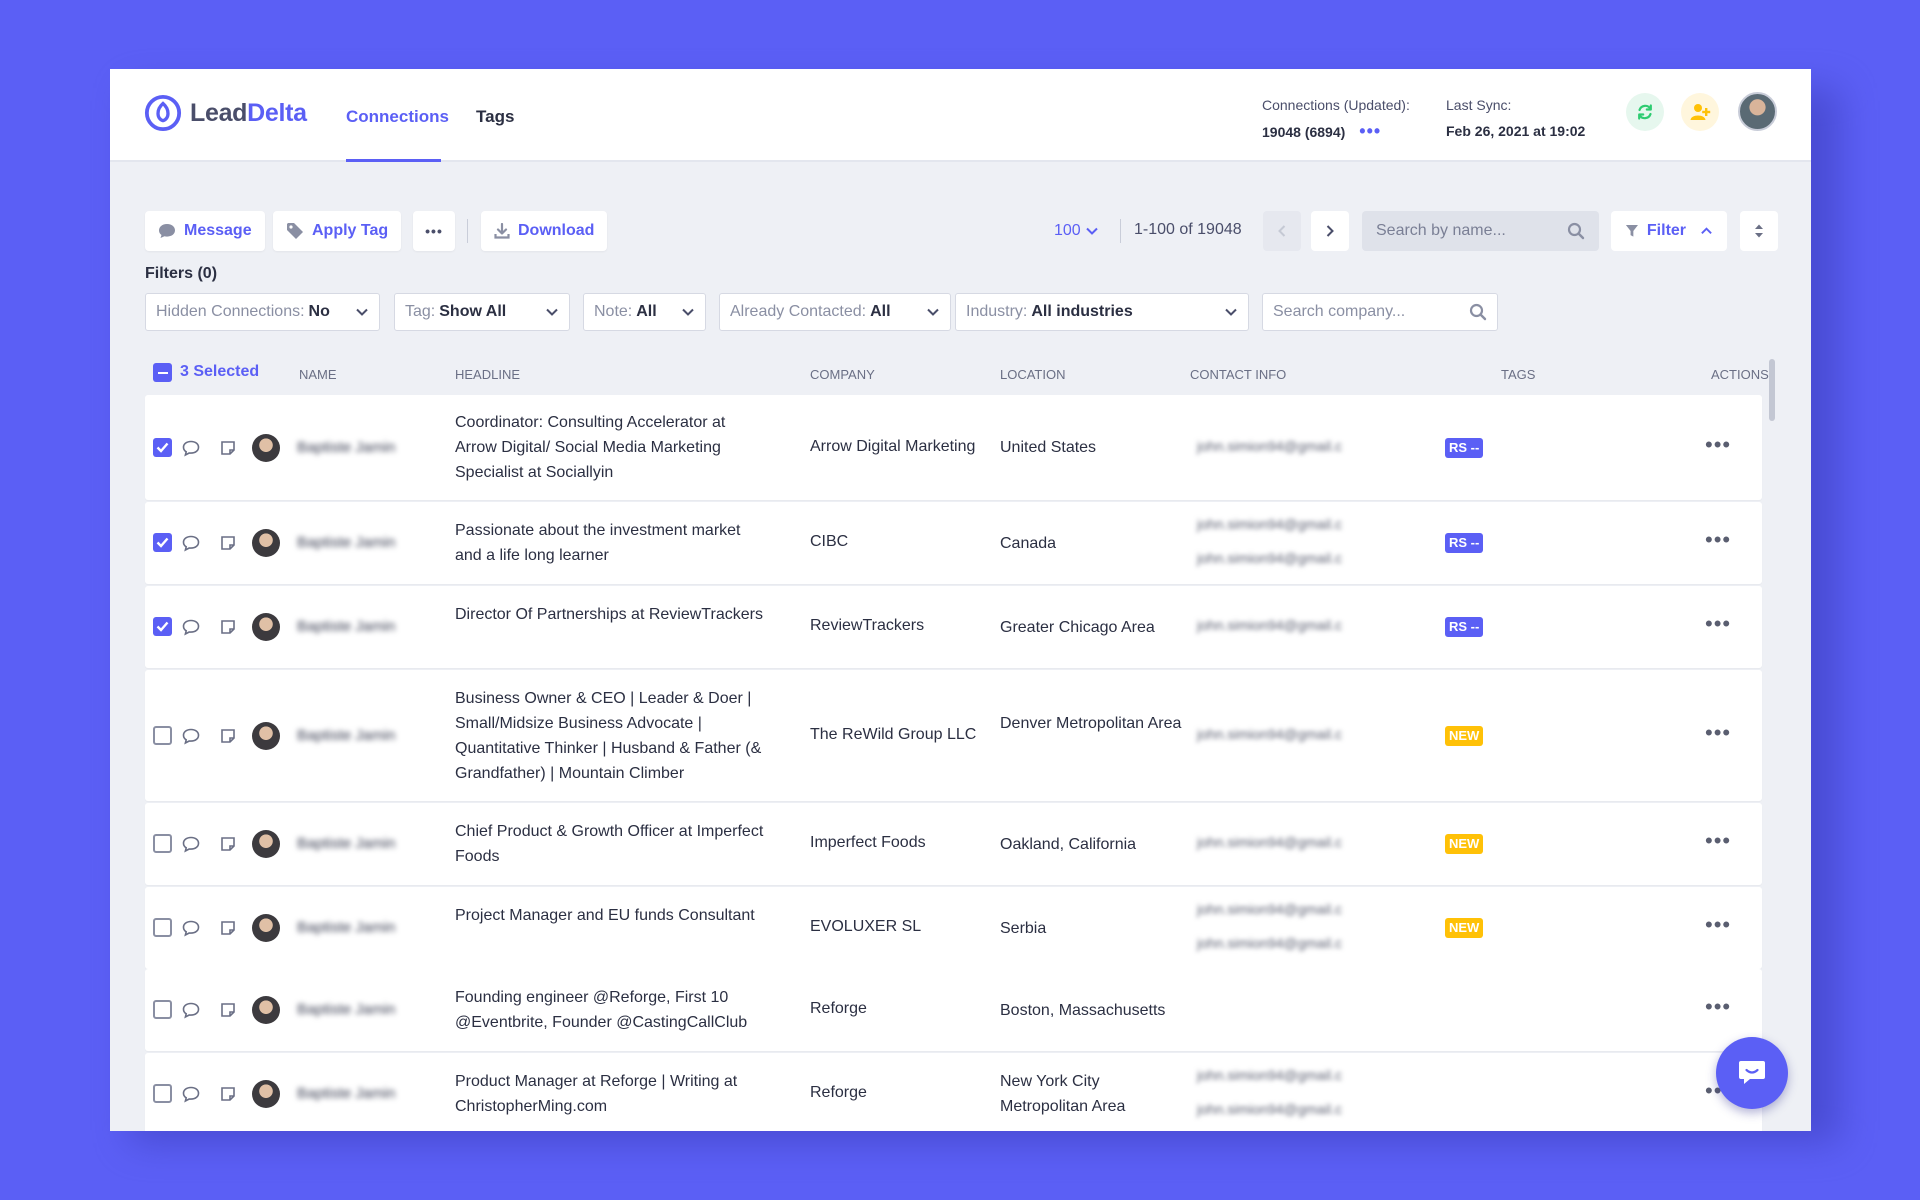 The height and width of the screenshot is (1200, 1920). Describe the element at coordinates (1102, 312) in the screenshot. I see `industry-filter: Industry: All industries` at that location.